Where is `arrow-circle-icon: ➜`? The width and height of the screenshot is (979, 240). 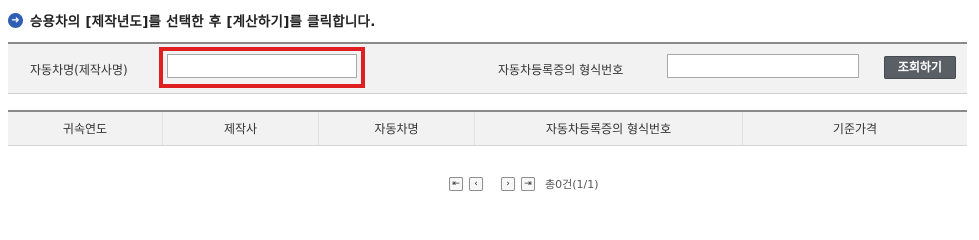 arrow-circle-icon: ➜ is located at coordinates (15, 20).